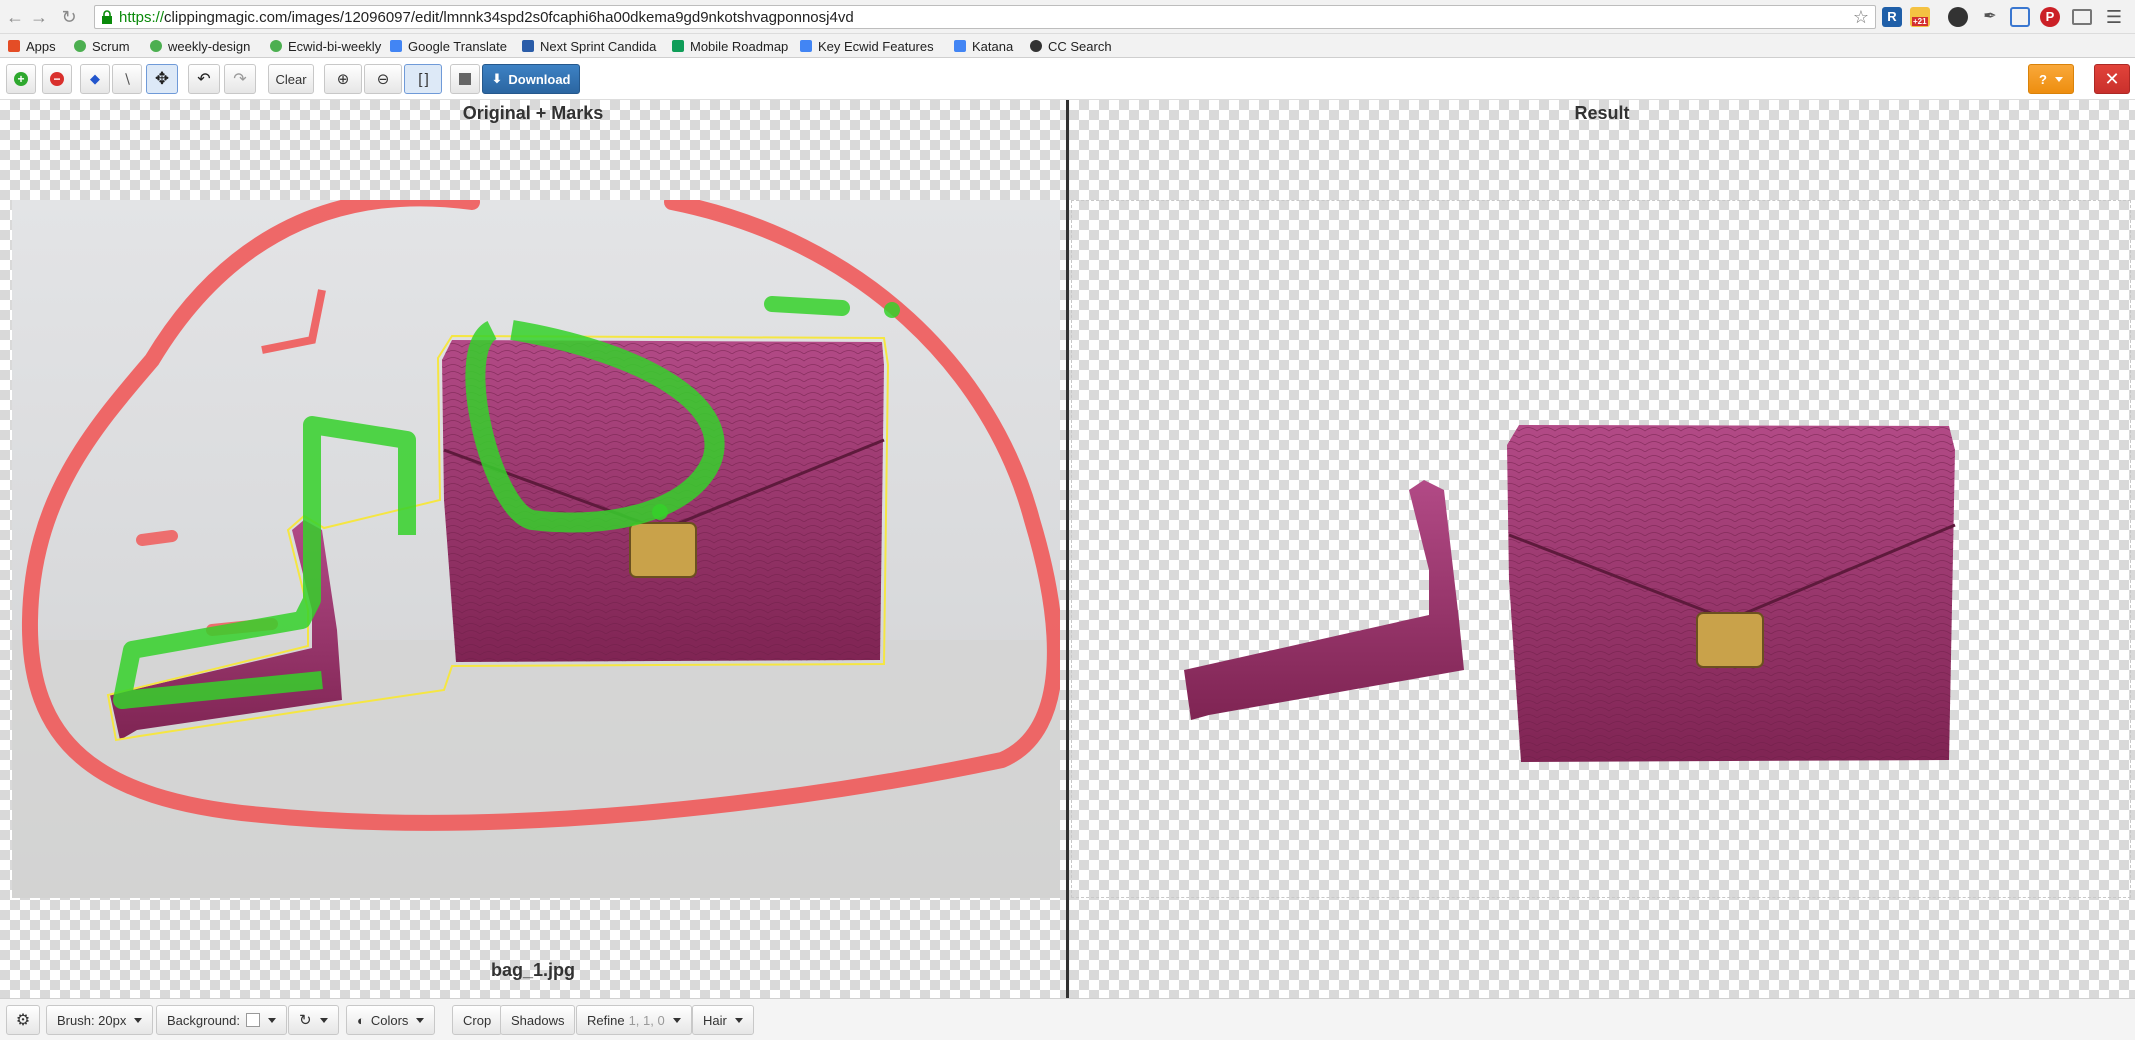  Describe the element at coordinates (69, 17) in the screenshot. I see `reload-icon: ↻` at that location.